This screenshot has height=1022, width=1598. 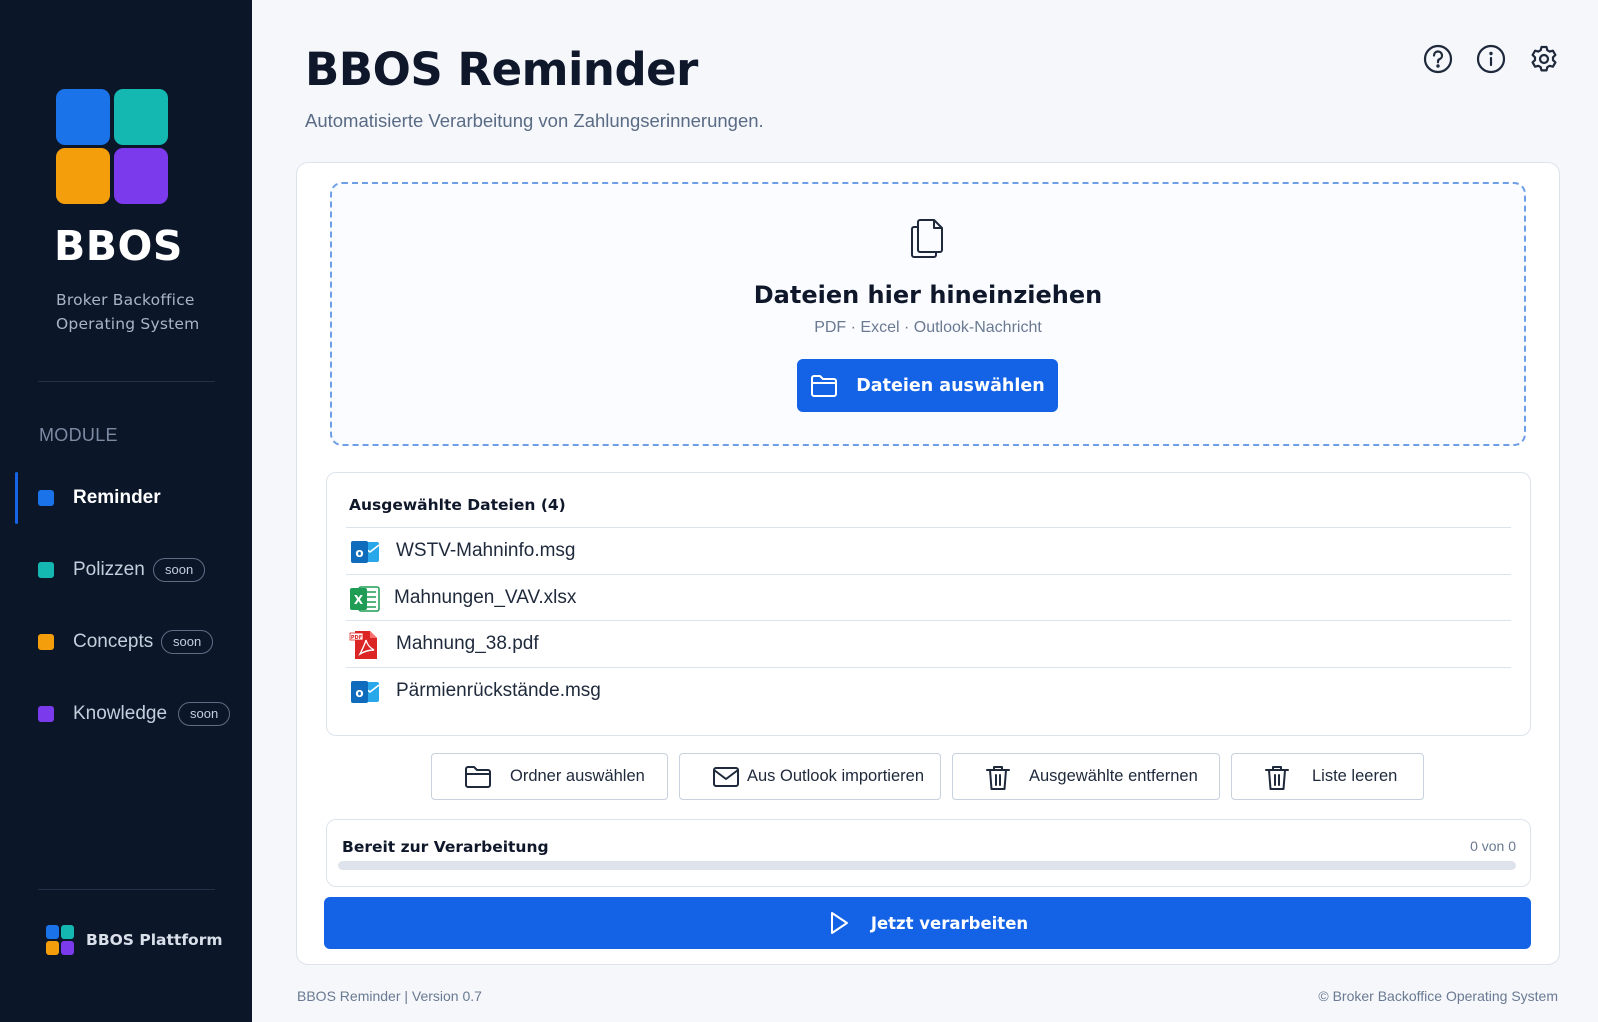 I want to click on page-title: BBOS Reminder, so click(x=501, y=69).